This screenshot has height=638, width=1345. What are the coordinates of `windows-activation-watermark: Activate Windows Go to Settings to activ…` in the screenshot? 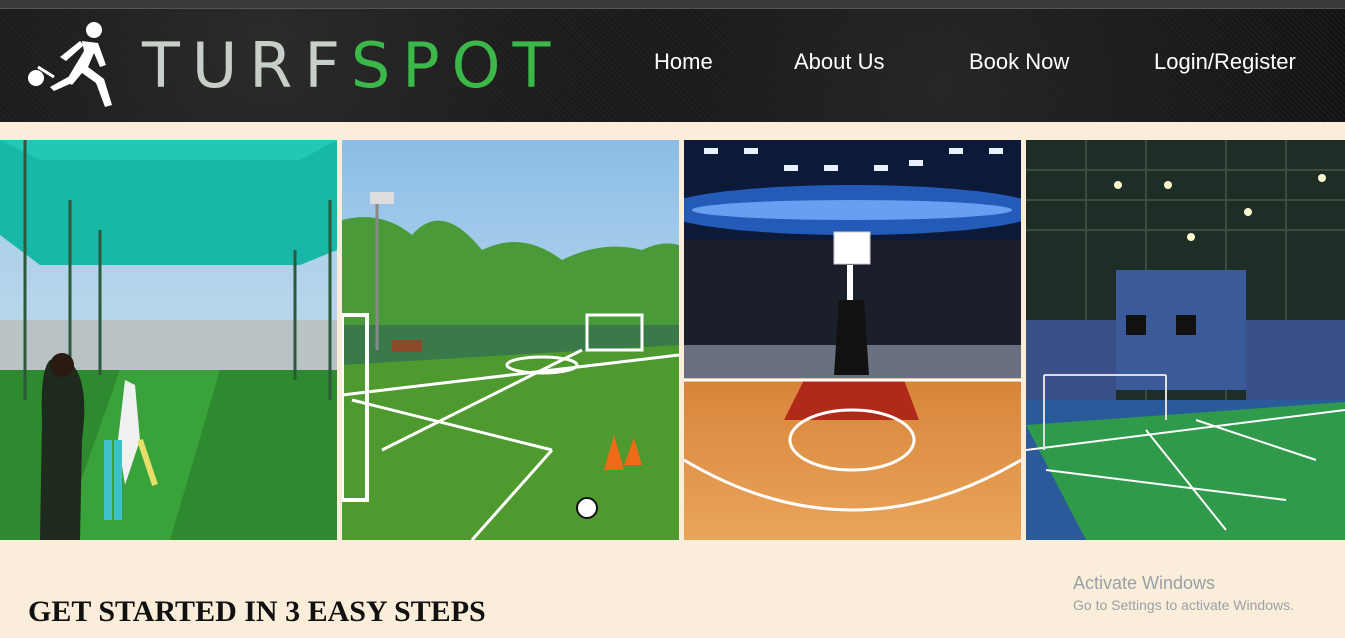 It's located at (1183, 593).